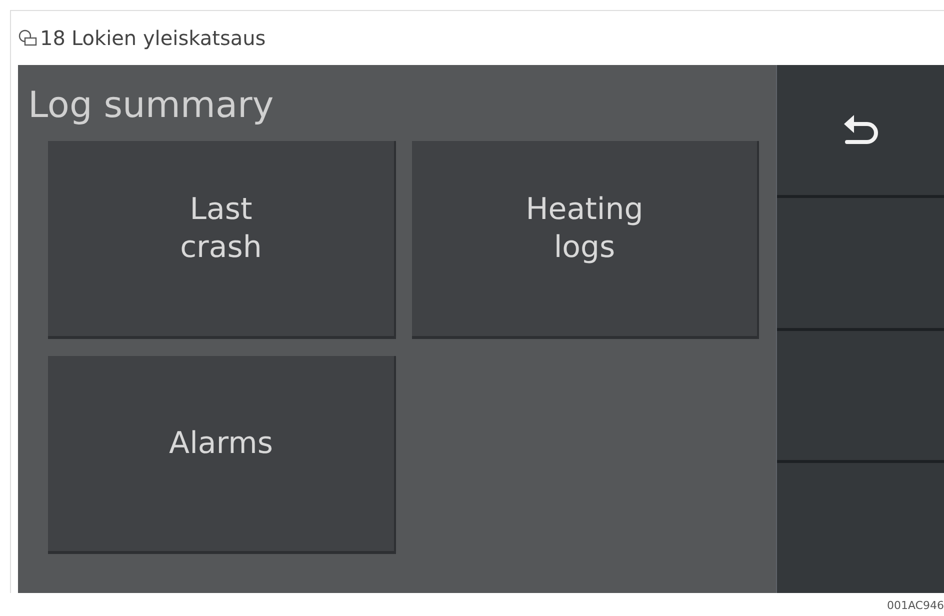 The height and width of the screenshot is (616, 944). What do you see at coordinates (28, 38) in the screenshot?
I see `figure-icon` at bounding box center [28, 38].